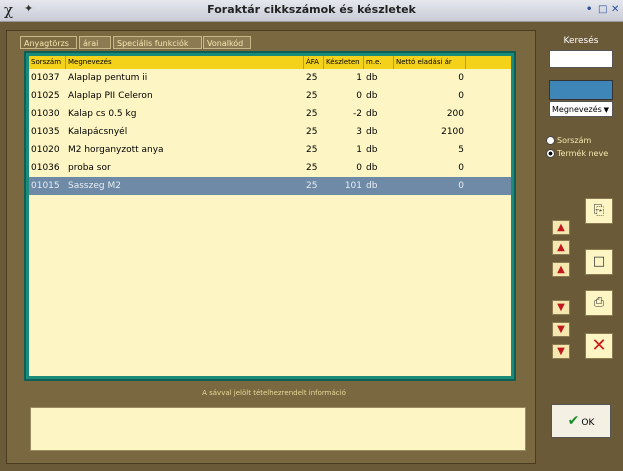 The image size is (623, 471). What do you see at coordinates (581, 59) in the screenshot?
I see `search-input` at bounding box center [581, 59].